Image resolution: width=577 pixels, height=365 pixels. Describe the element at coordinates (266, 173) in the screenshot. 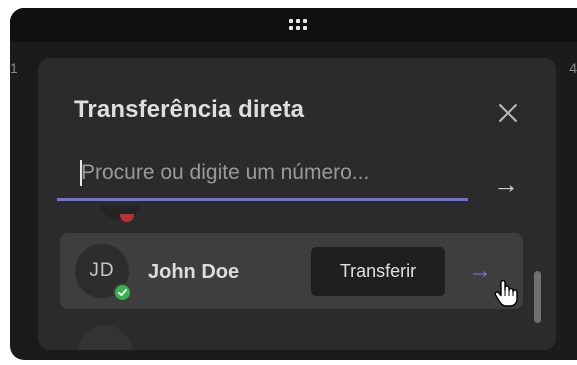

I see `search-input` at that location.